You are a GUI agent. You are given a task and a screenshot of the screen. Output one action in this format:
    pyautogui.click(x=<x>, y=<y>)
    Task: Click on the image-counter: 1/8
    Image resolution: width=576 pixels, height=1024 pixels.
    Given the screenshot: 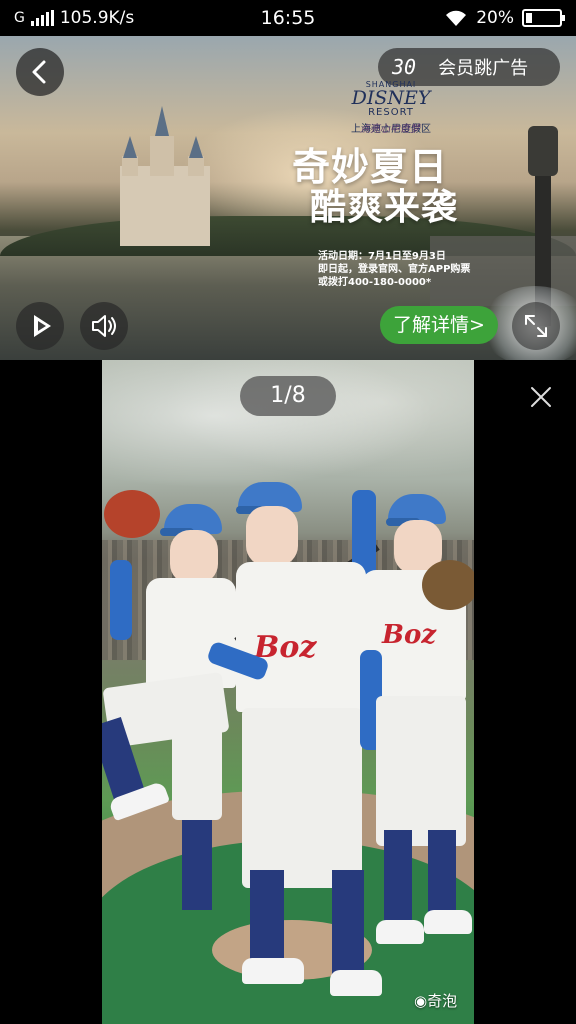 What is the action you would take?
    pyautogui.click(x=288, y=396)
    